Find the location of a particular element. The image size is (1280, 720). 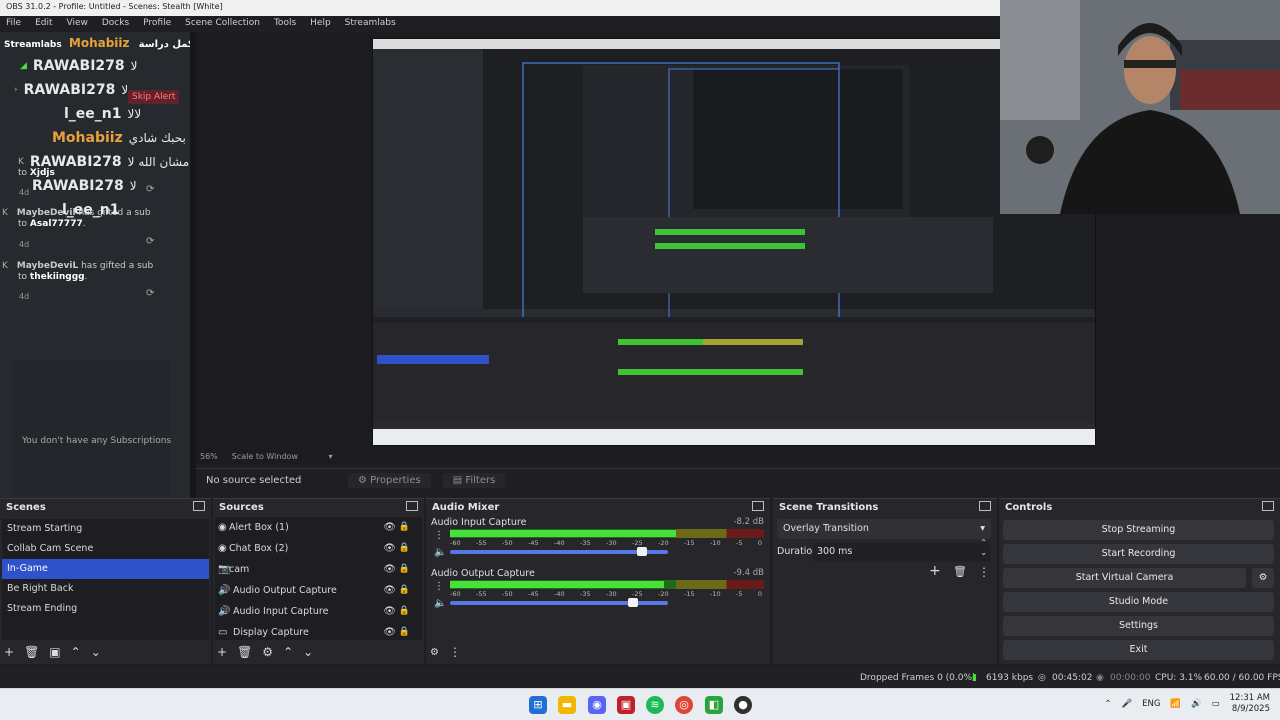

duration-input: 300 ms ⌃ ⌄ is located at coordinates (902, 550).